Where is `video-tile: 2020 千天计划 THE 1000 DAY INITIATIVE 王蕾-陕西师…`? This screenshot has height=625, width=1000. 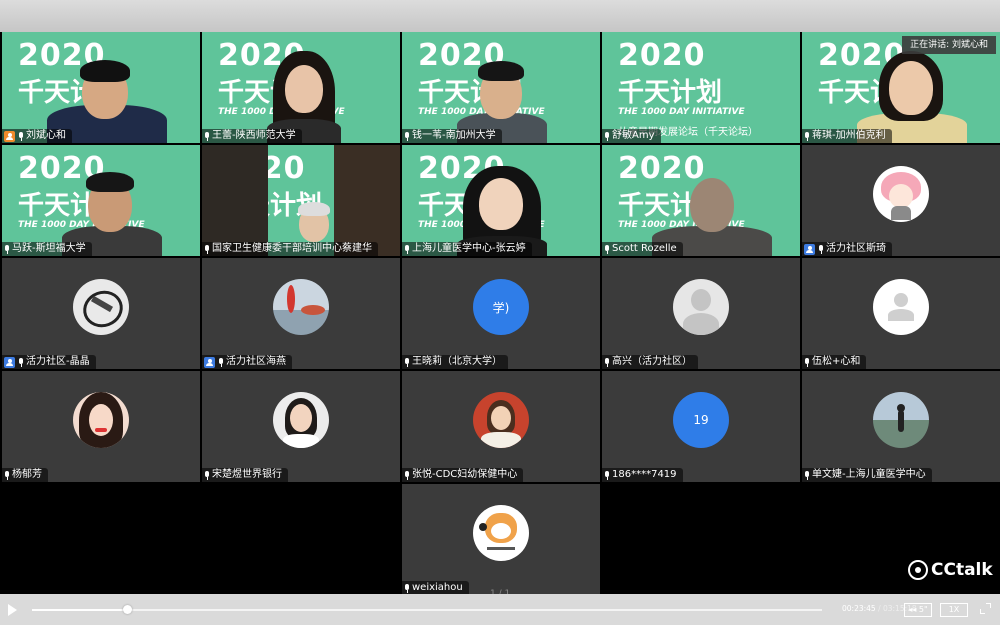
video-tile: 2020 千天计划 THE 1000 DAY INITIATIVE 王蕾-陕西师… is located at coordinates (301, 87).